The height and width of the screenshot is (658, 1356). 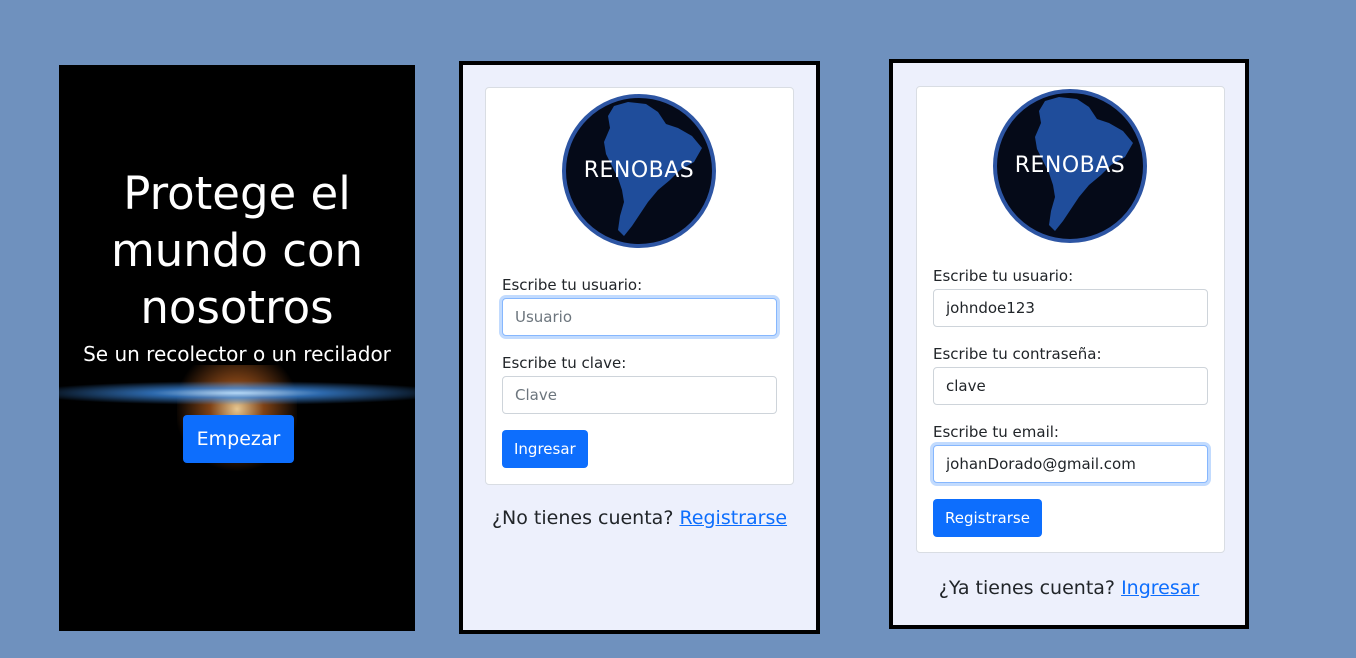 What do you see at coordinates (1027, 588) in the screenshot?
I see `login-prompt-text: ¿Ya tienes cuenta?` at bounding box center [1027, 588].